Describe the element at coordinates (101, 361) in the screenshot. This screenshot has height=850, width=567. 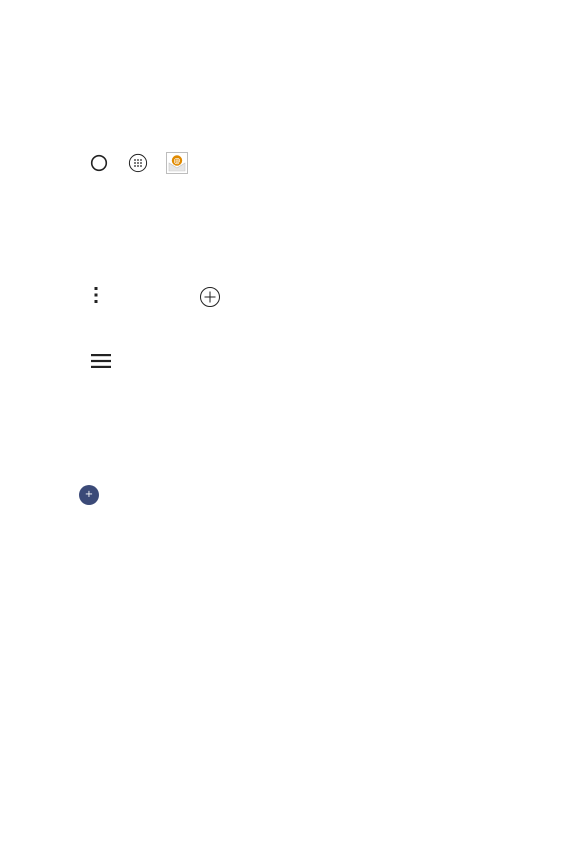
I see `hamburger-menu-icon` at that location.